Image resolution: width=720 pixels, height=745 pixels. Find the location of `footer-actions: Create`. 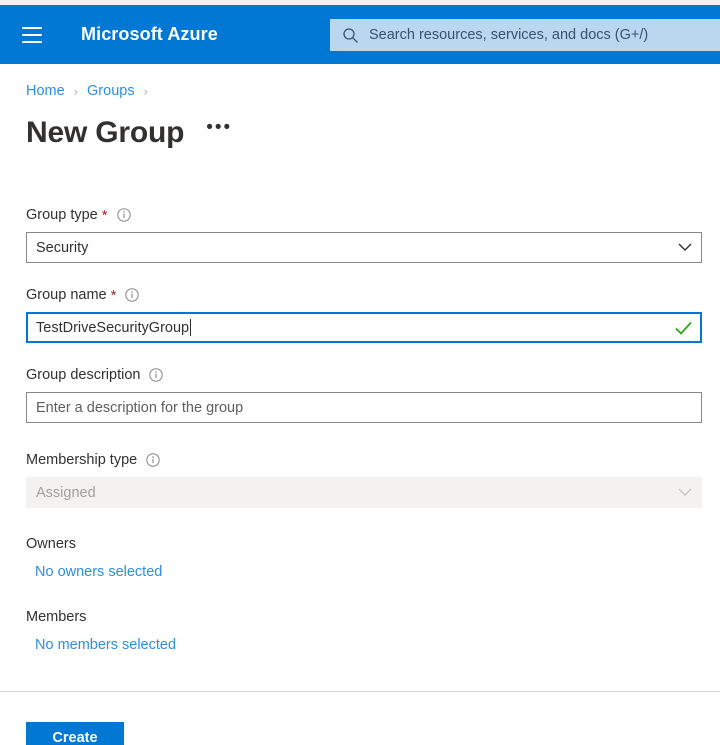

footer-actions: Create is located at coordinates (75, 733).